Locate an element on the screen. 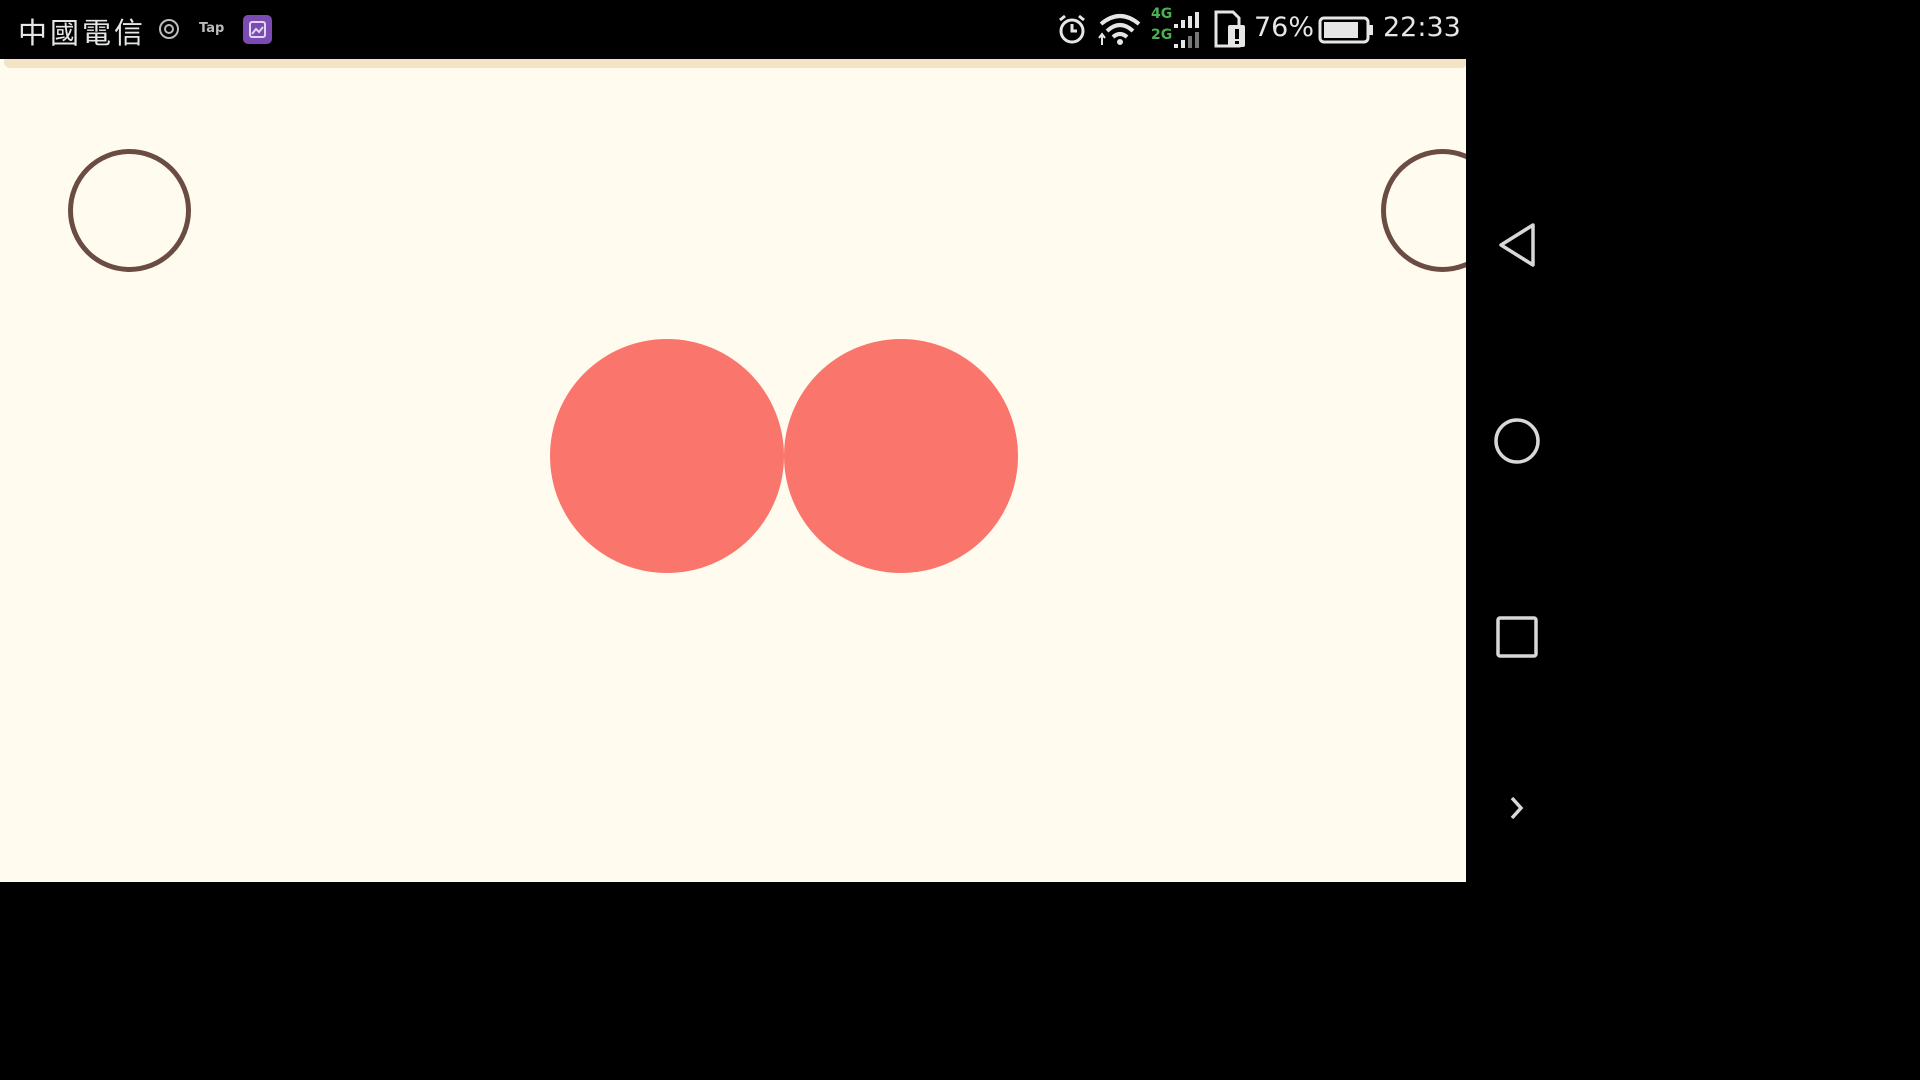  clock: 22:33 is located at coordinates (1422, 27).